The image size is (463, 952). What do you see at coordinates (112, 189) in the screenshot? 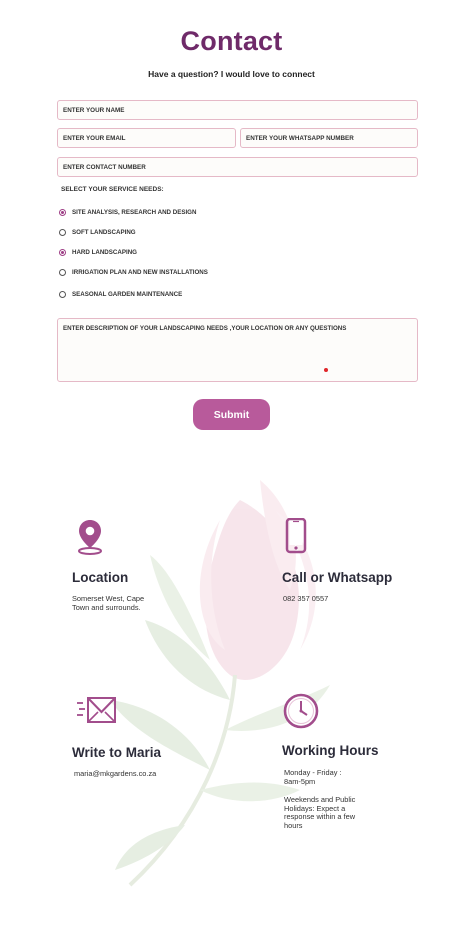
I see `services-label: SELECT YOUR SERVICE NEEDS:` at bounding box center [112, 189].